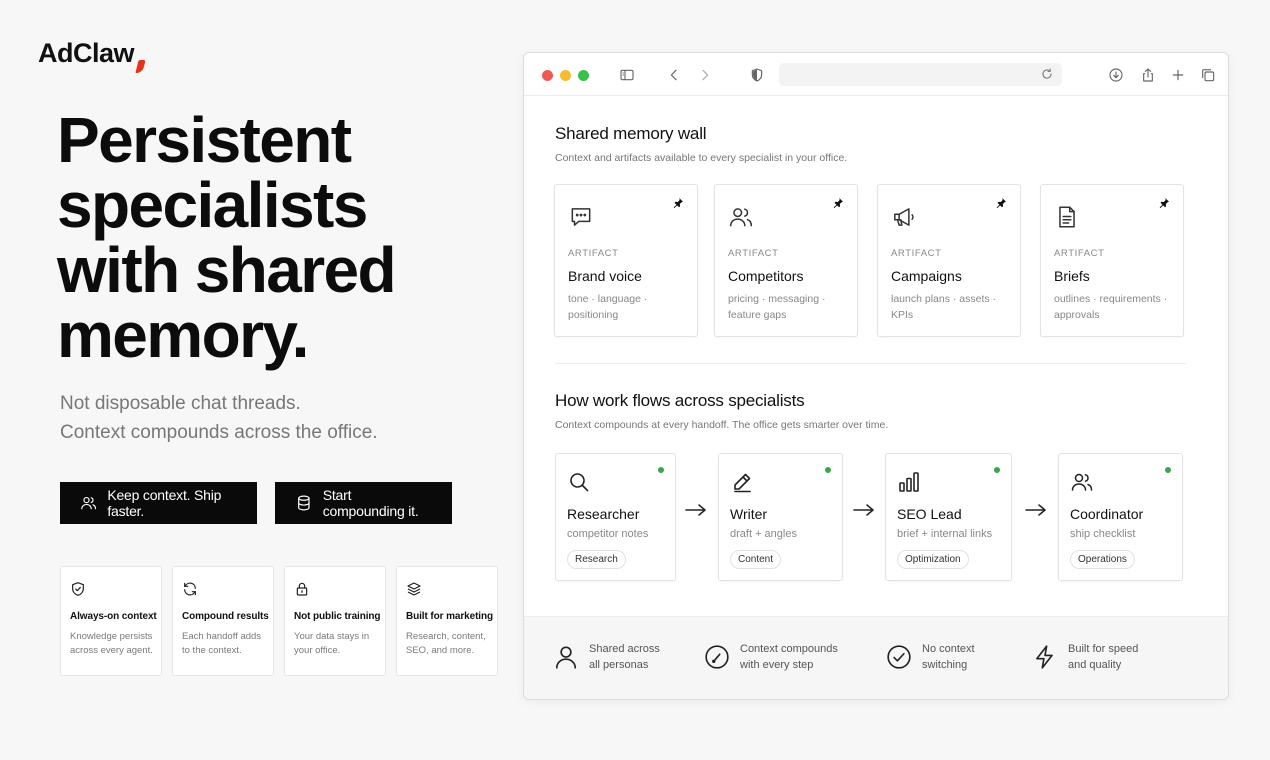 The image size is (1270, 760). What do you see at coordinates (926, 276) in the screenshot?
I see `artifact-title: Campaigns` at bounding box center [926, 276].